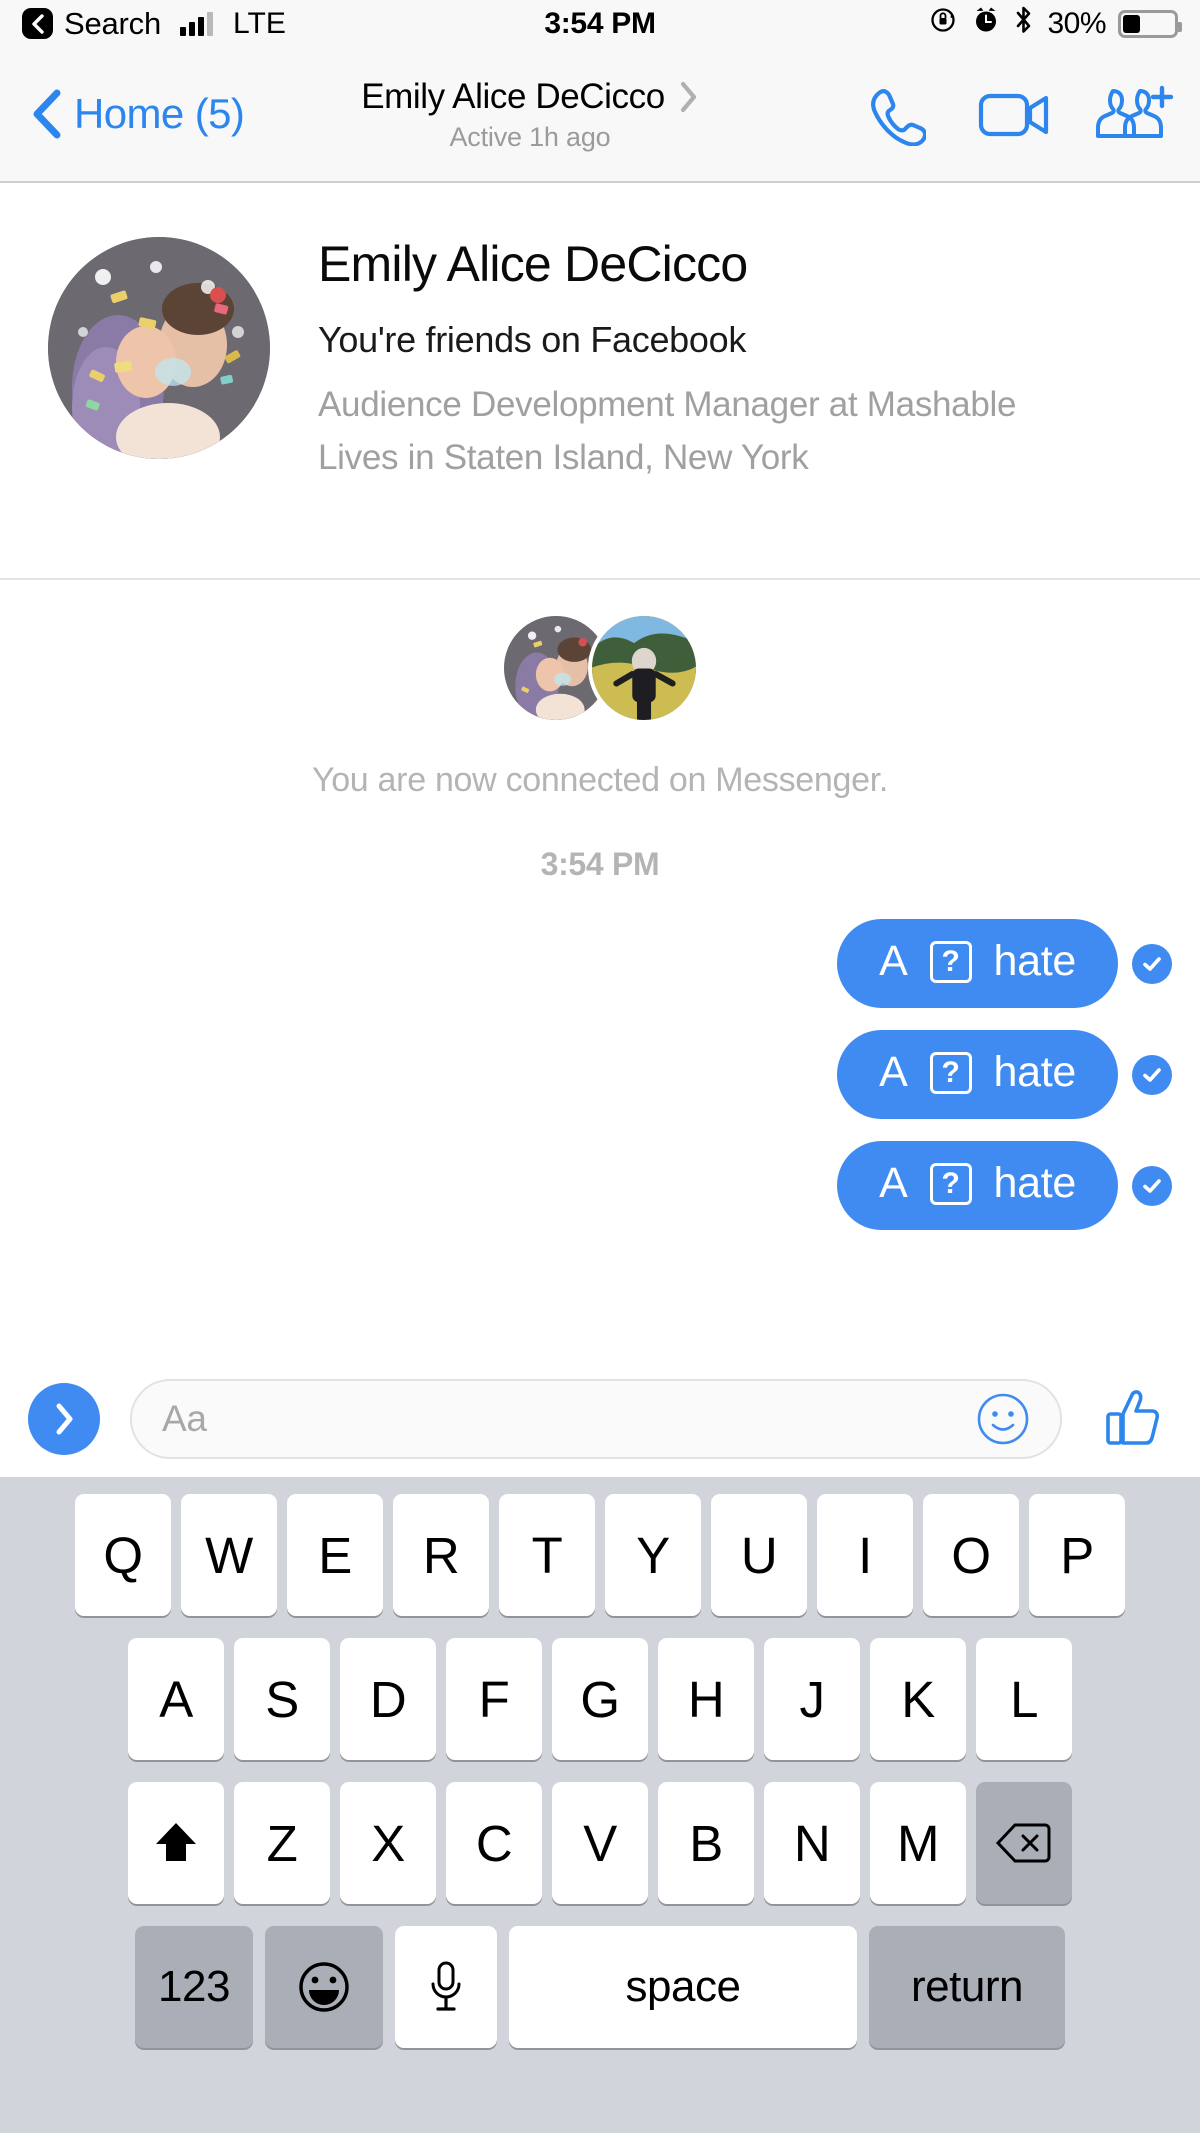  I want to click on smiley-face-icon, so click(1003, 1419).